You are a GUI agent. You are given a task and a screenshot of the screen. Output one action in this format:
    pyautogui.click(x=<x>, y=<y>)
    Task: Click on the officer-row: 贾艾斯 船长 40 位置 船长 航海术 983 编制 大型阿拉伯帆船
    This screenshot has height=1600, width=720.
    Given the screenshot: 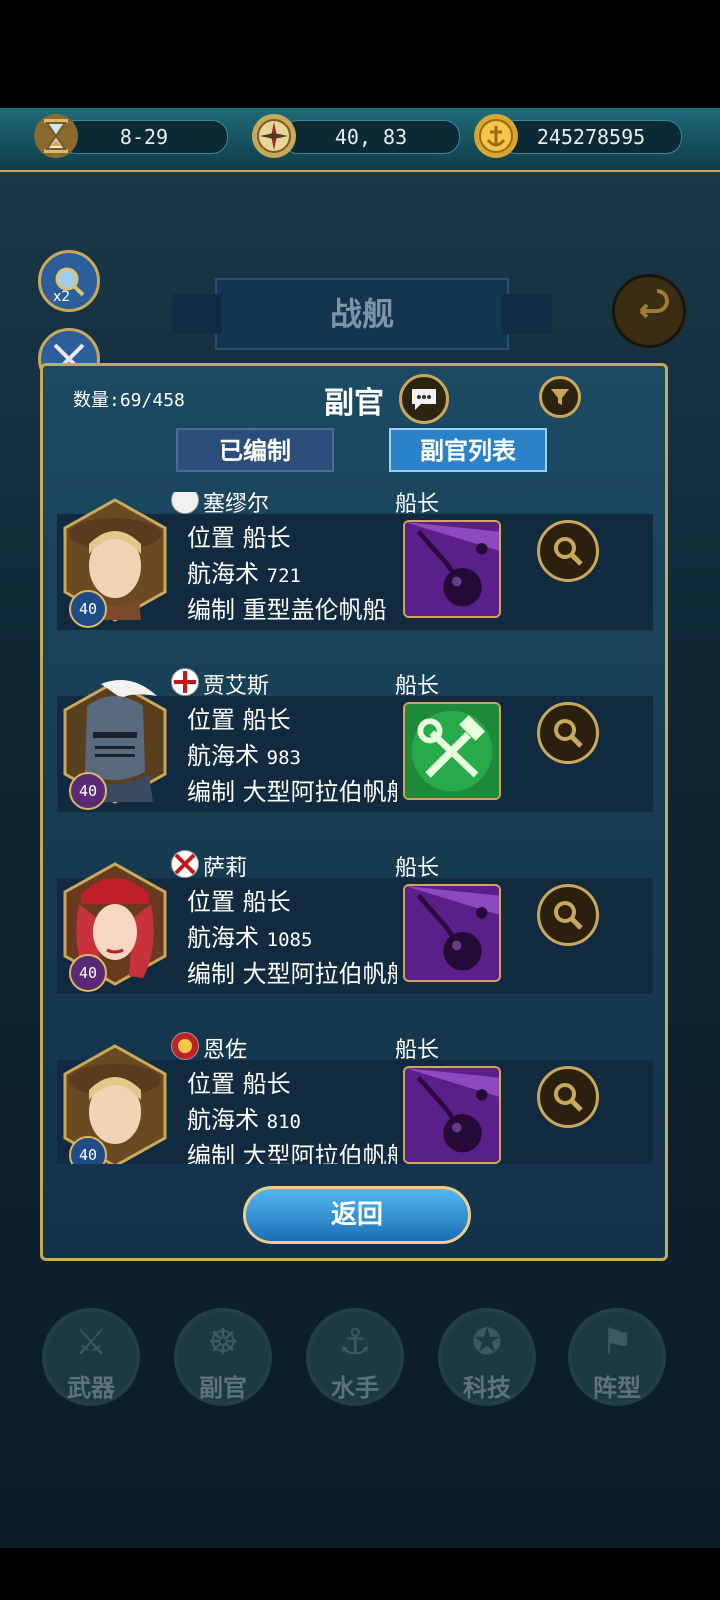 What is the action you would take?
    pyautogui.click(x=355, y=759)
    